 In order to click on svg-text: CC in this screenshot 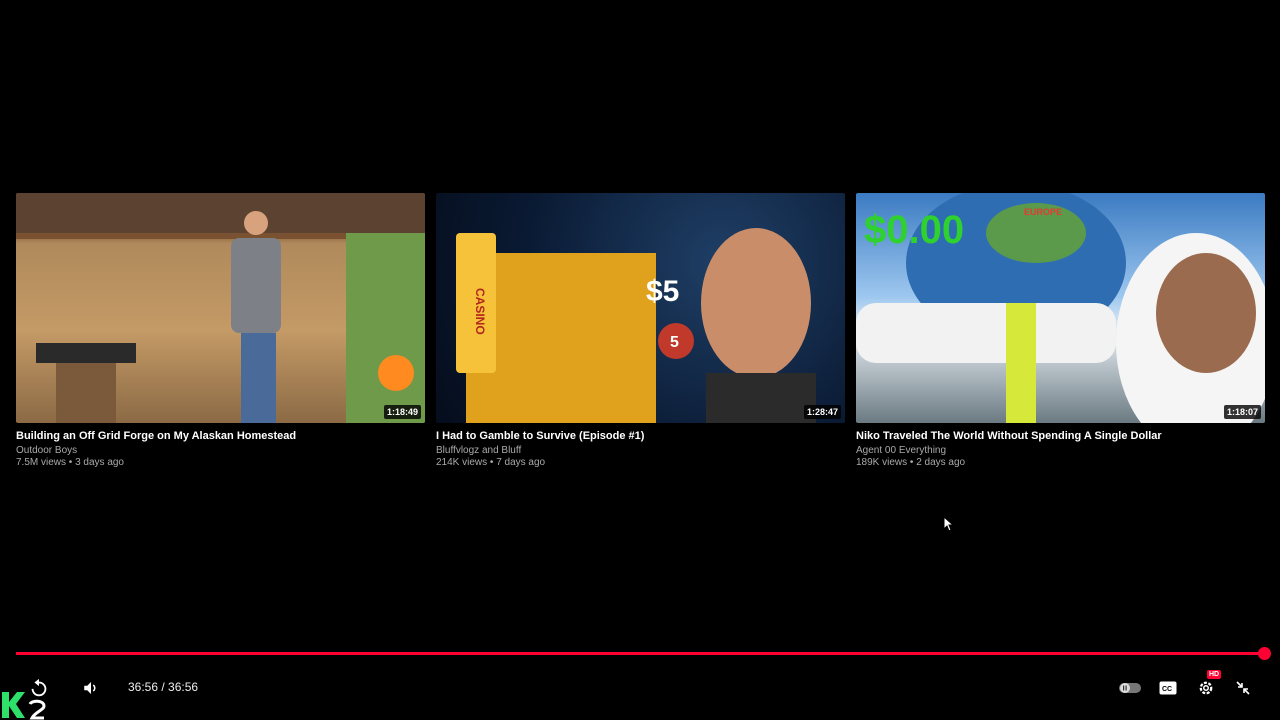, I will do `click(1167, 689)`.